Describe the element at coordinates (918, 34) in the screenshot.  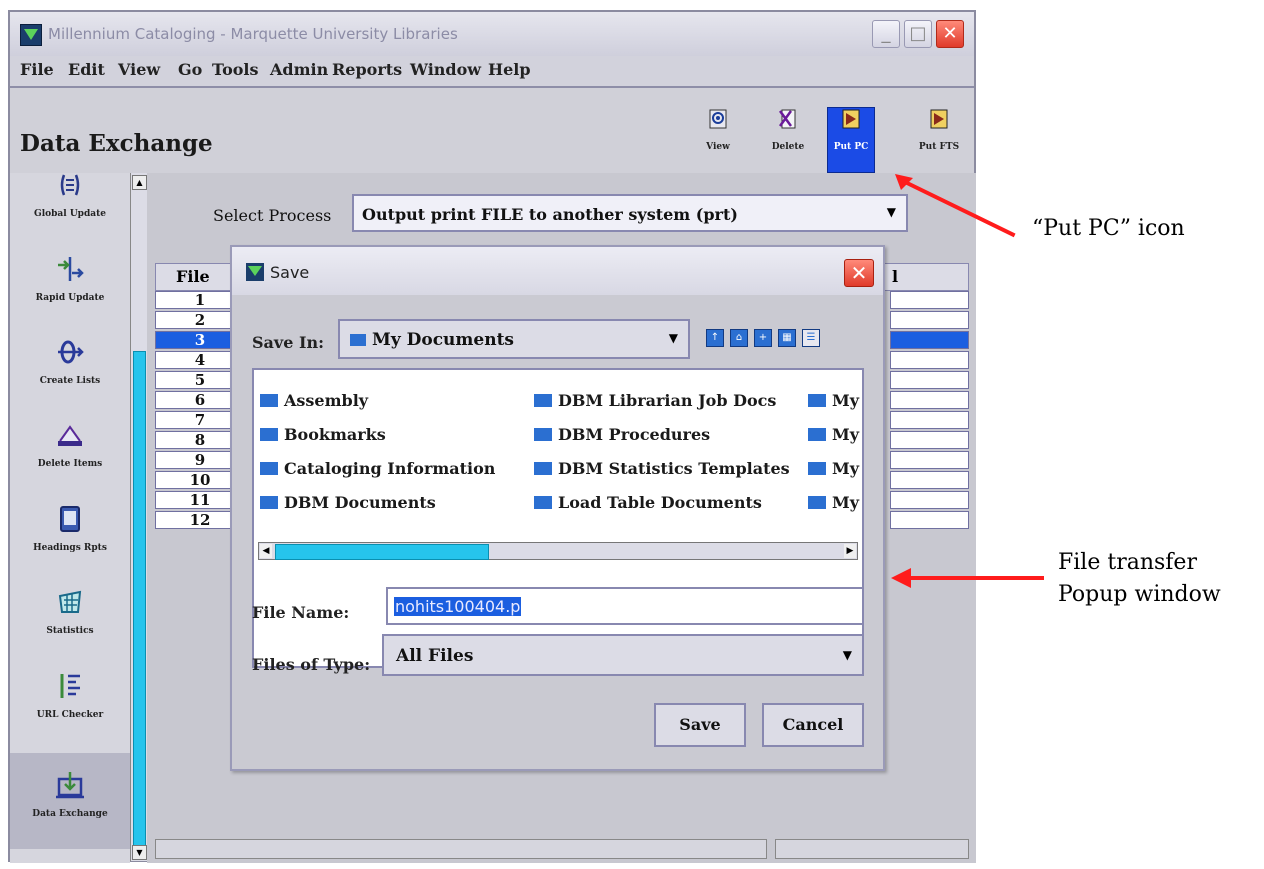
I see `maximize-button: □` at that location.